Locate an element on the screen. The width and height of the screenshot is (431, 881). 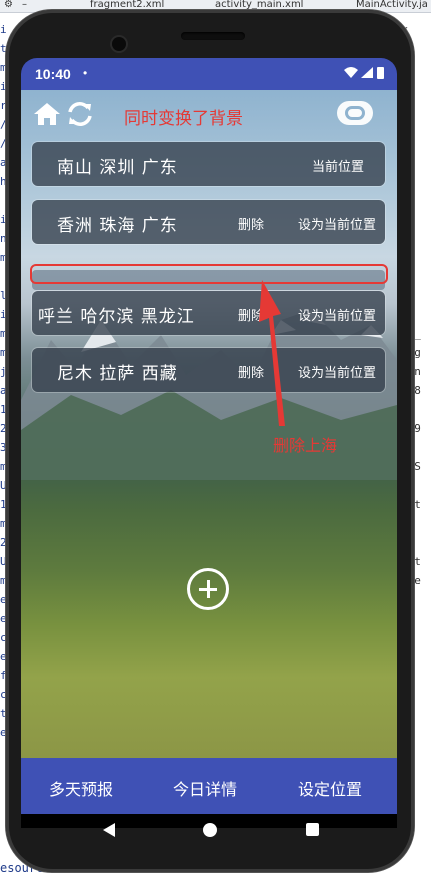
home-icon is located at coordinates (47, 114).